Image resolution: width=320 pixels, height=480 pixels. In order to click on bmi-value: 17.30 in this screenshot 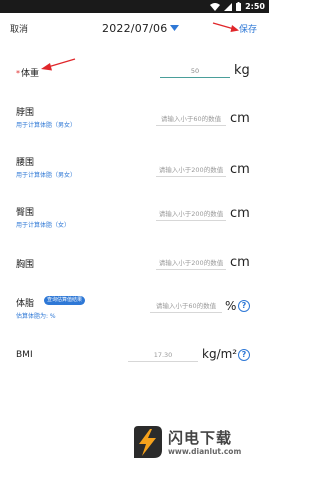, I will do `click(163, 355)`.